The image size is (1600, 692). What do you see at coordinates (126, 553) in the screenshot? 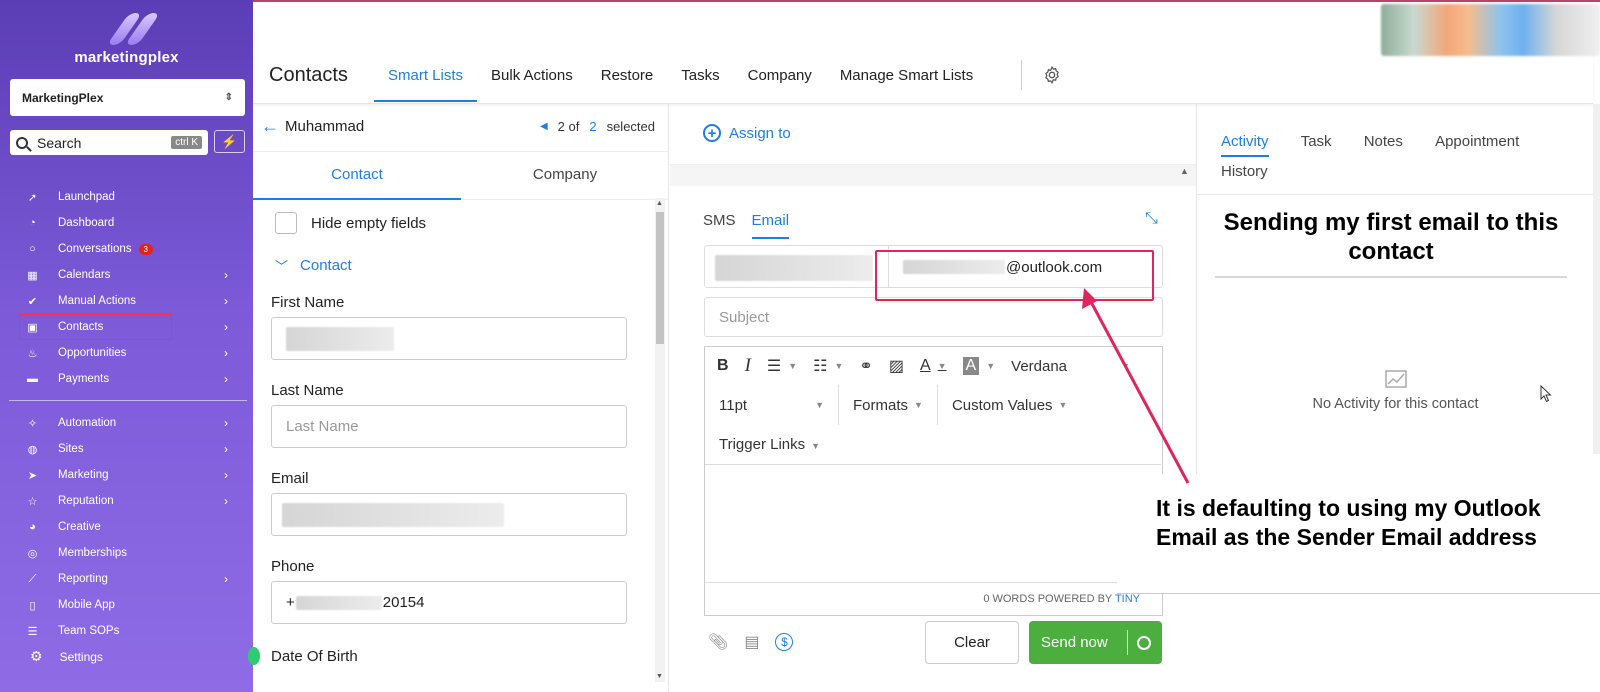
I see `sidebar-item-memberships: ◎ Memberships` at bounding box center [126, 553].